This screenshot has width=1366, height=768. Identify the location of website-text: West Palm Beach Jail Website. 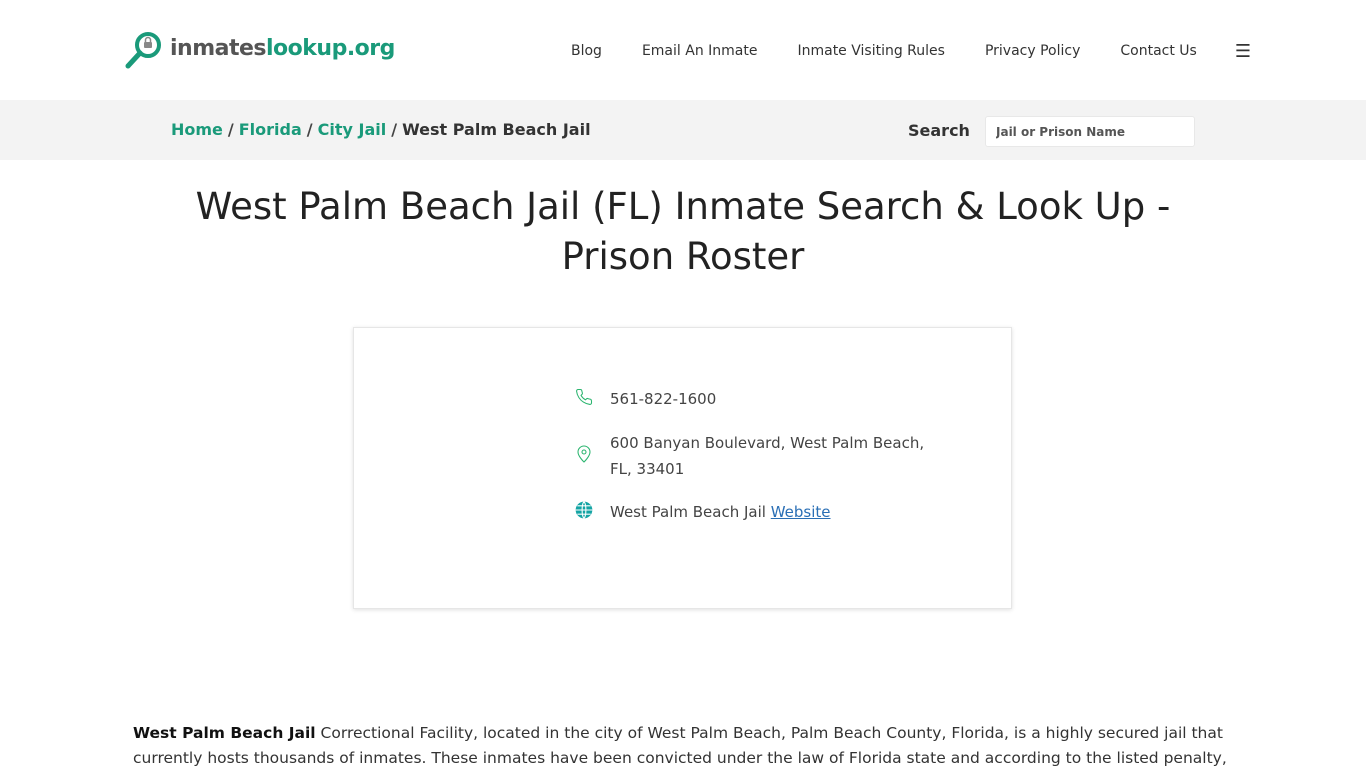
(720, 512).